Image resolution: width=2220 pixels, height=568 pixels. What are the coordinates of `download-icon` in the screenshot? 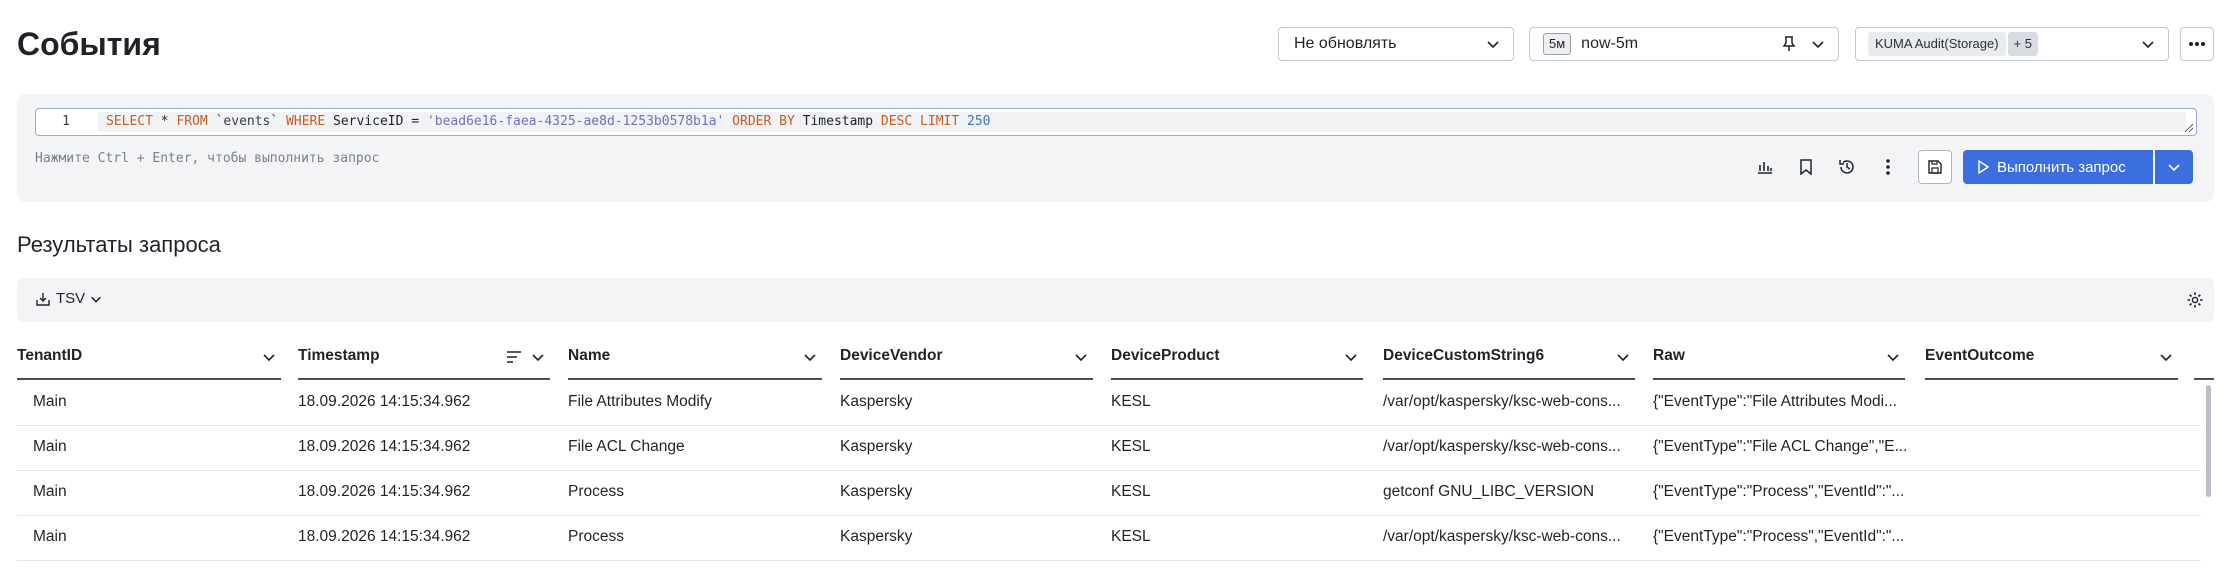 It's located at (43, 299).